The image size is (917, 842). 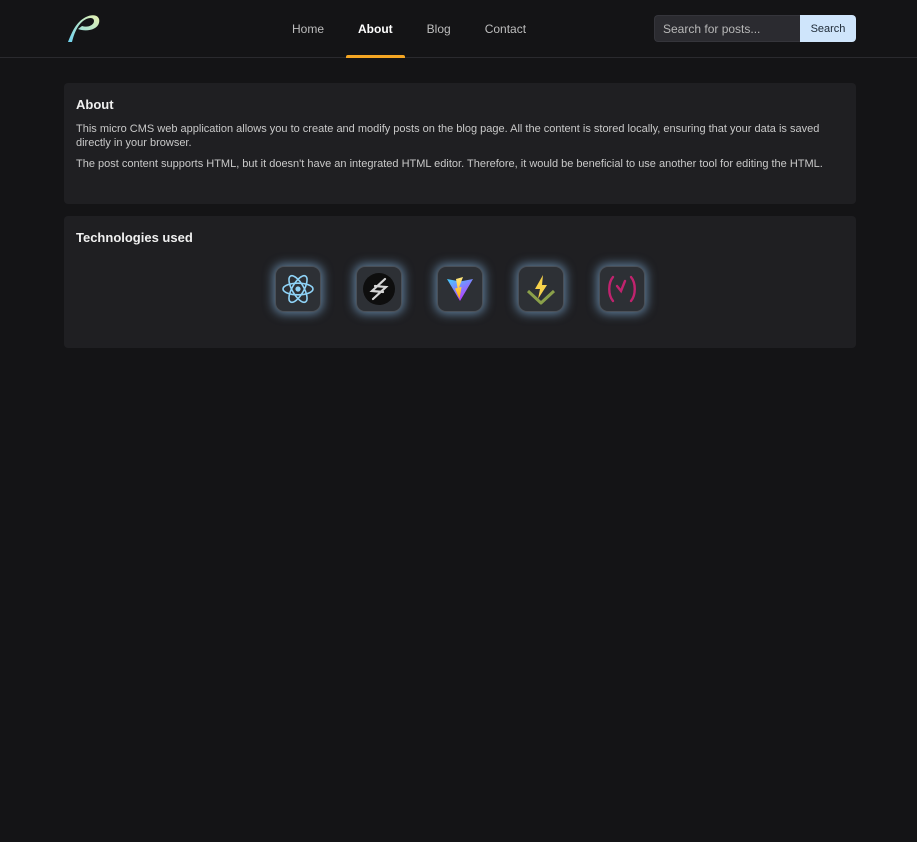 I want to click on search-form: Search, so click(x=755, y=28).